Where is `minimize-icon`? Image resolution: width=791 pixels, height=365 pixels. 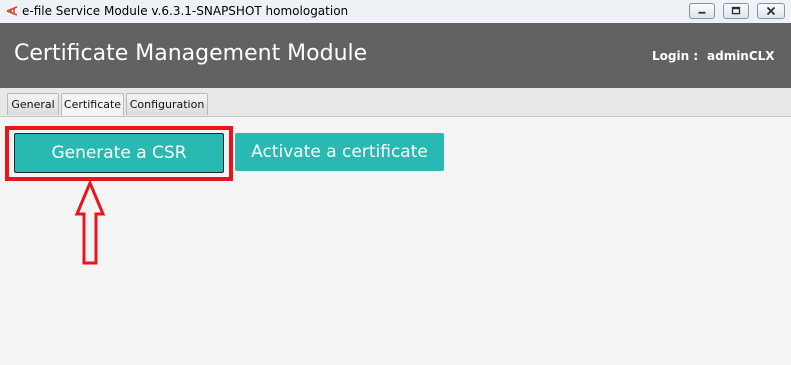 minimize-icon is located at coordinates (702, 12).